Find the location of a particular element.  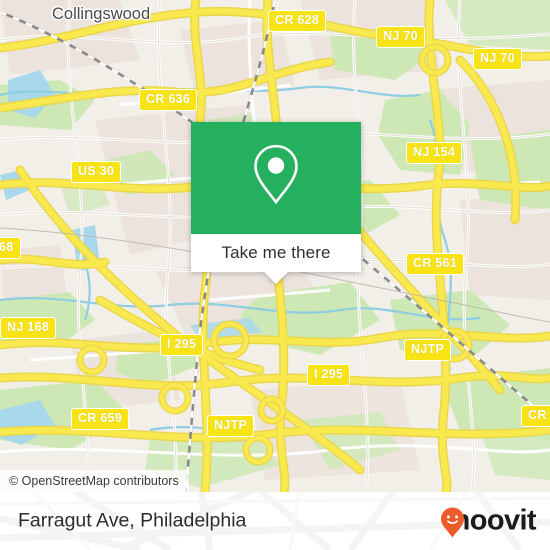

road-shield-i-295-b: I 295 is located at coordinates (329, 375).